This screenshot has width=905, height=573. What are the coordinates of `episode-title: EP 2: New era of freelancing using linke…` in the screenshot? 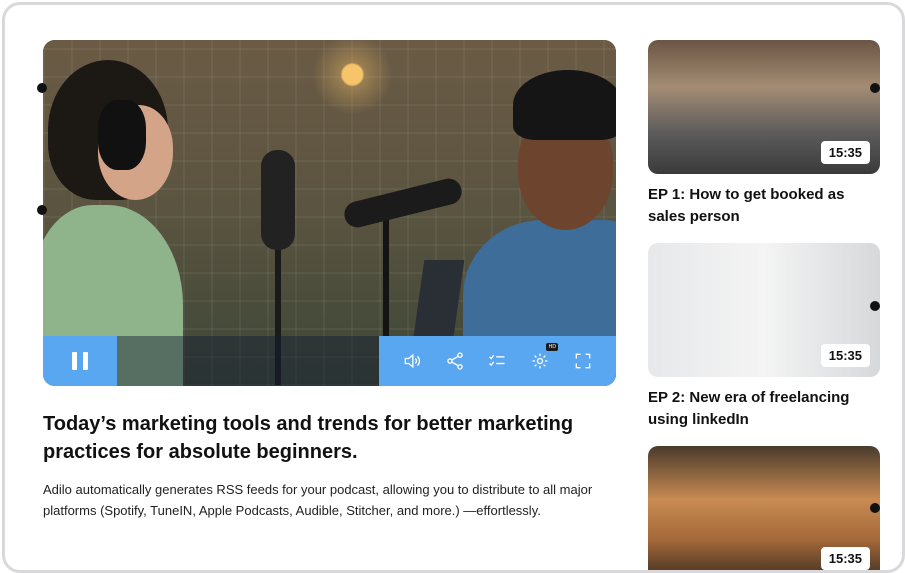 It's located at (764, 409).